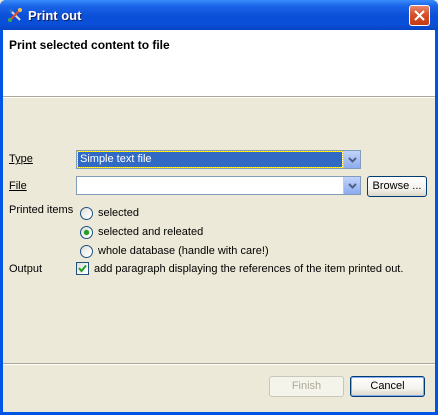 The image size is (438, 415). What do you see at coordinates (387, 386) in the screenshot?
I see `cancel-button: Cancel` at bounding box center [387, 386].